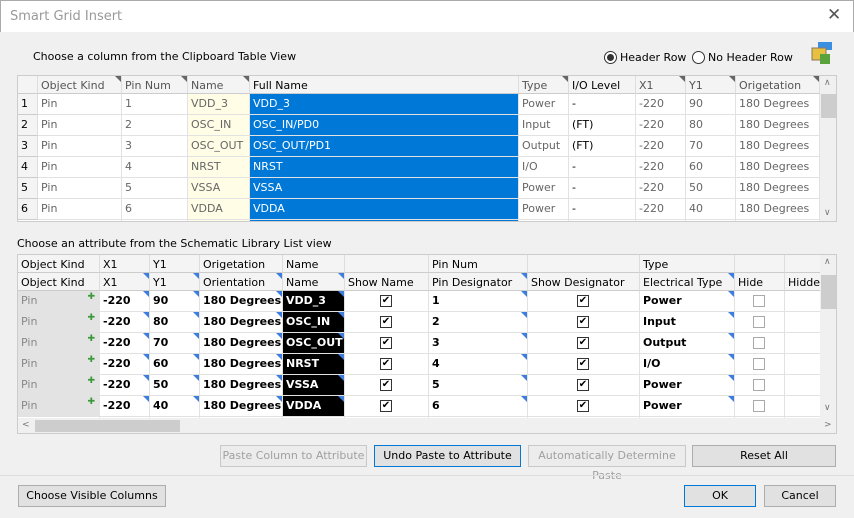 The image size is (854, 518). I want to click on horizontal-scrollbar: < >, so click(427, 425).